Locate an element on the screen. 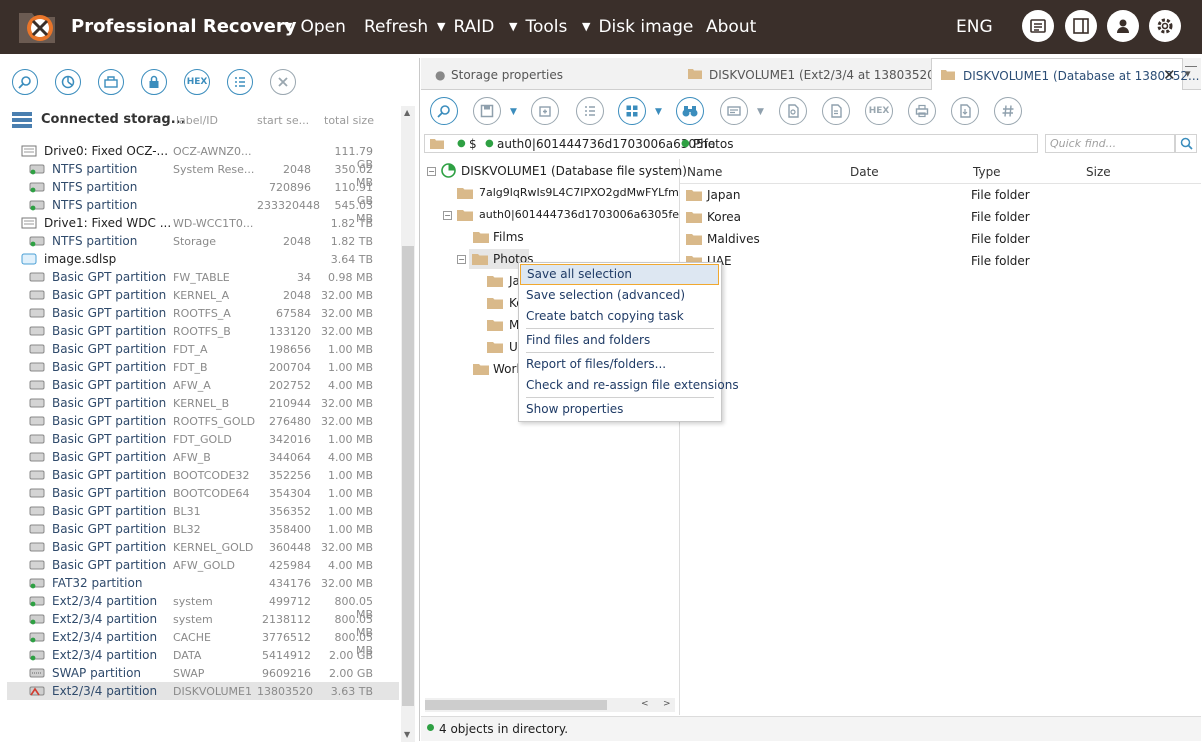 This screenshot has height=742, width=1202. file-button is located at coordinates (836, 111).